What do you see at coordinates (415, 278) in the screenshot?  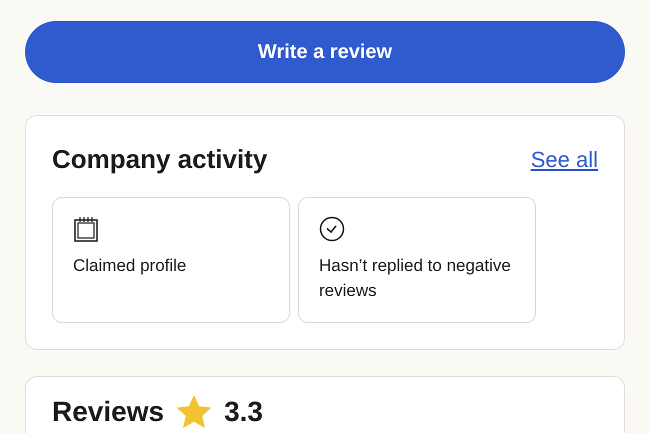 I see `activity-label: Hasn’t replied to negative reviews` at bounding box center [415, 278].